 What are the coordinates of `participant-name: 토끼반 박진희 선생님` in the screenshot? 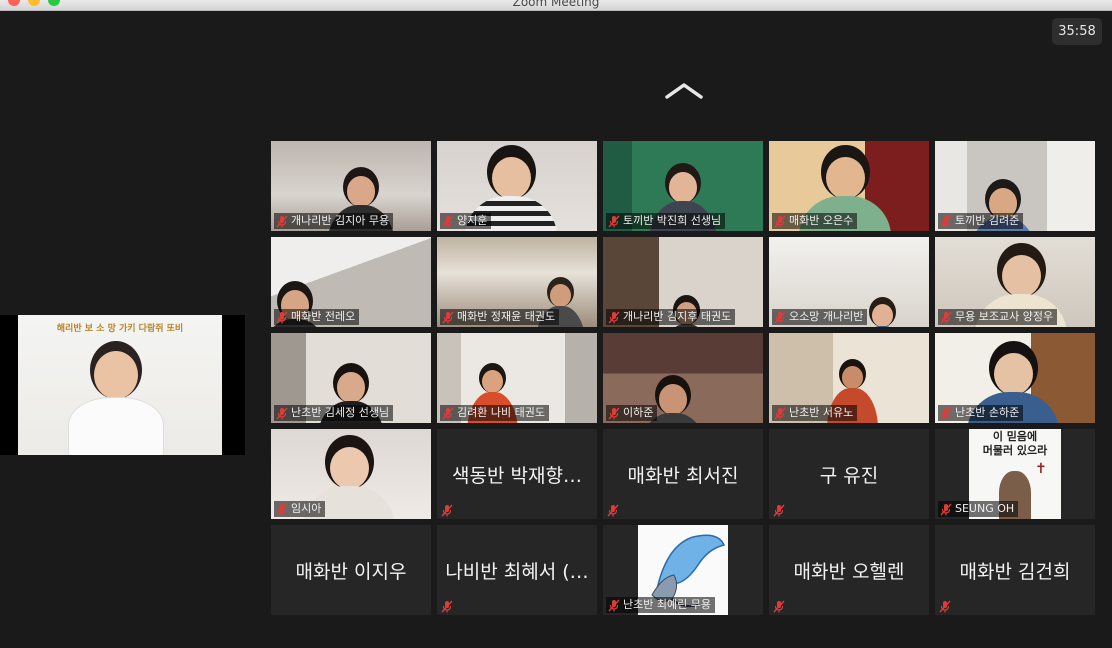 It's located at (672, 220).